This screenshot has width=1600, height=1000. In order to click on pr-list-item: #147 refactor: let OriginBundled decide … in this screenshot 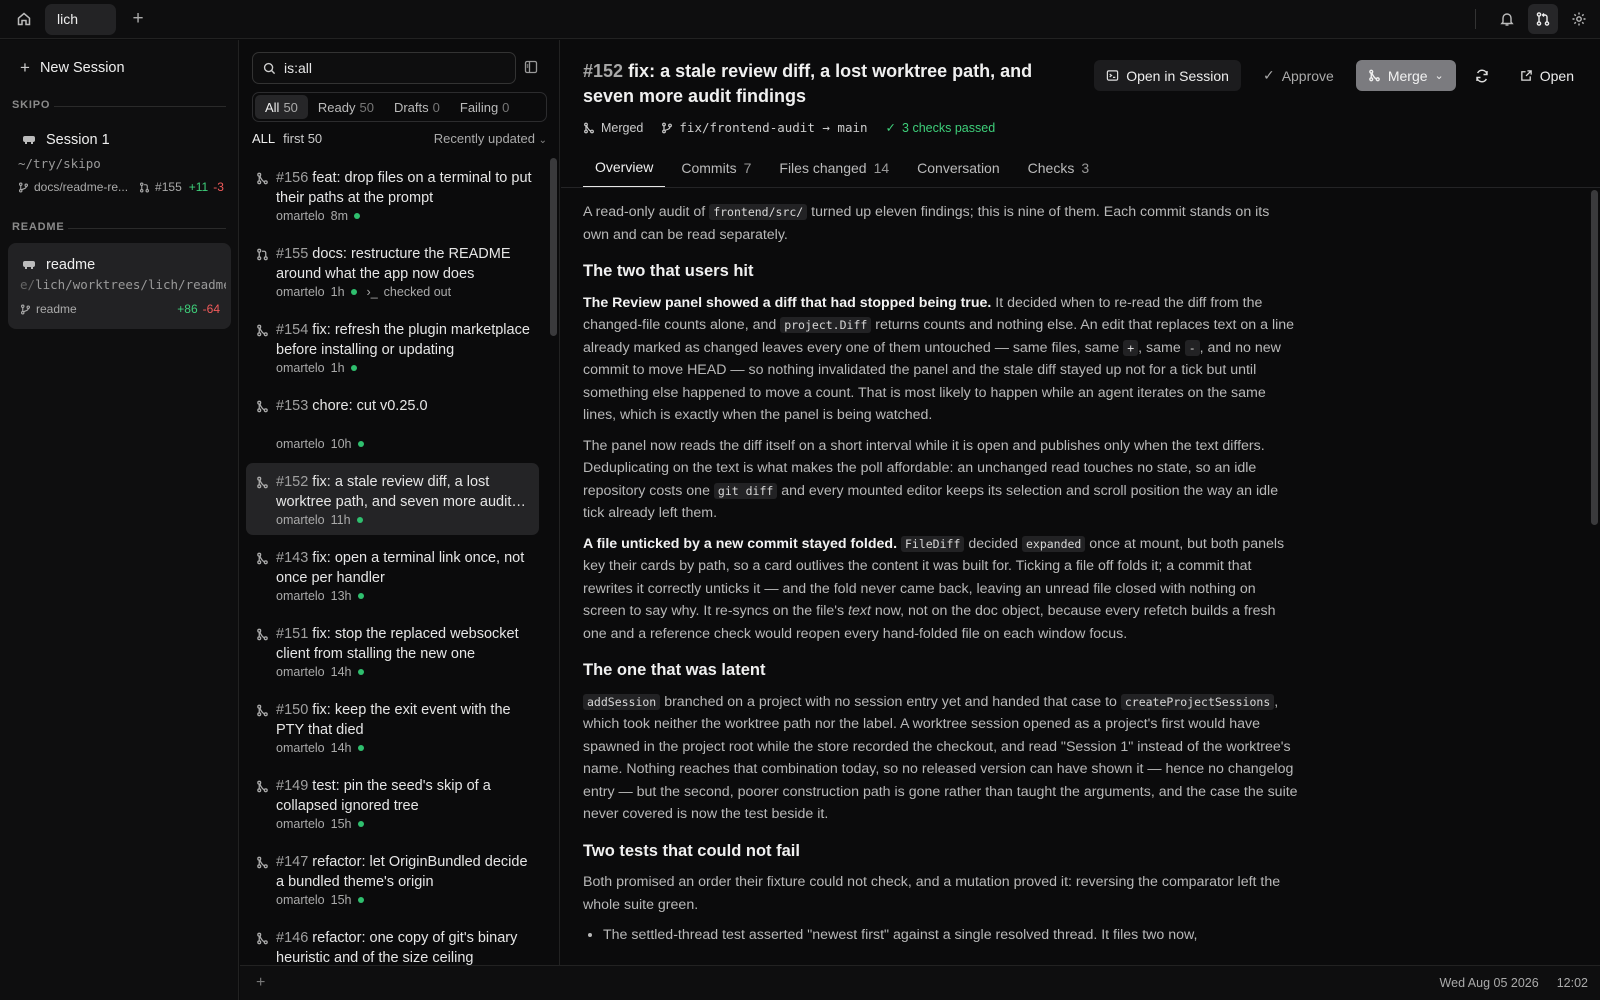, I will do `click(392, 879)`.